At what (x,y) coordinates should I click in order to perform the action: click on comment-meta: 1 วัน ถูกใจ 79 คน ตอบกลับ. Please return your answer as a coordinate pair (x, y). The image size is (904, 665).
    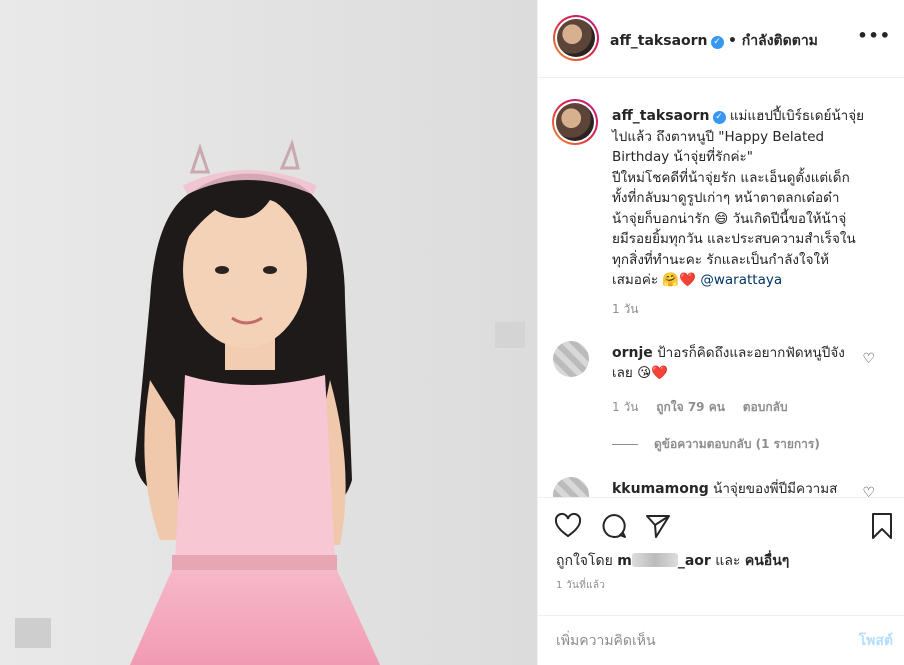
    Looking at the image, I should click on (707, 407).